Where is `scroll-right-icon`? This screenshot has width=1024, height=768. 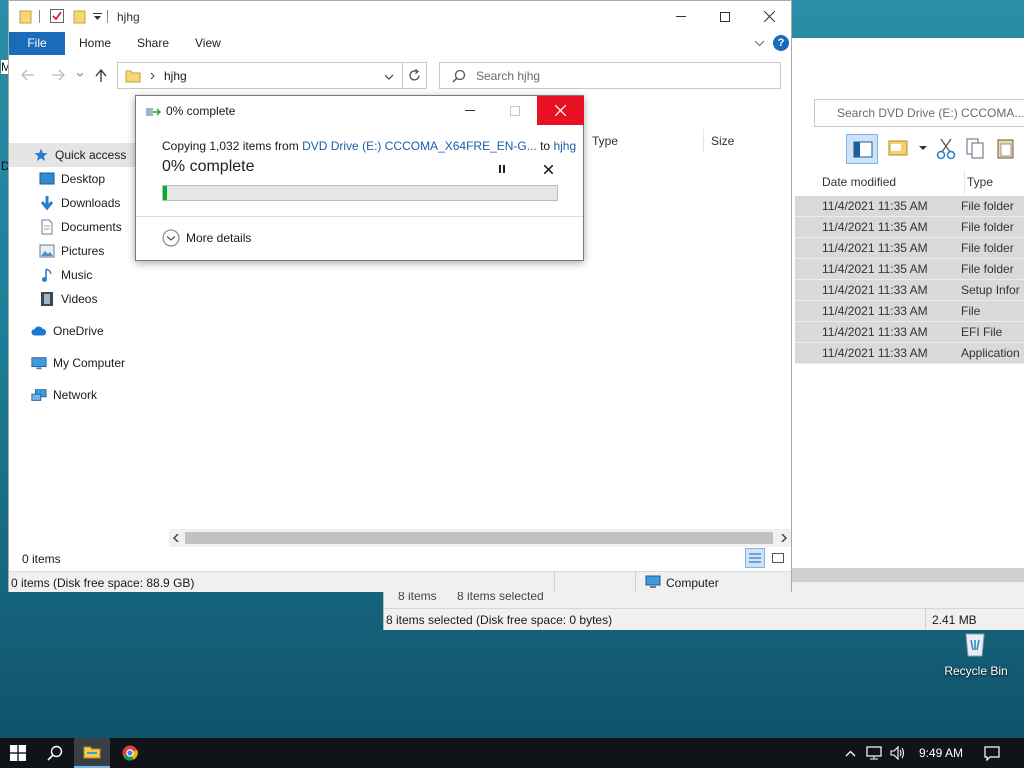 scroll-right-icon is located at coordinates (784, 538).